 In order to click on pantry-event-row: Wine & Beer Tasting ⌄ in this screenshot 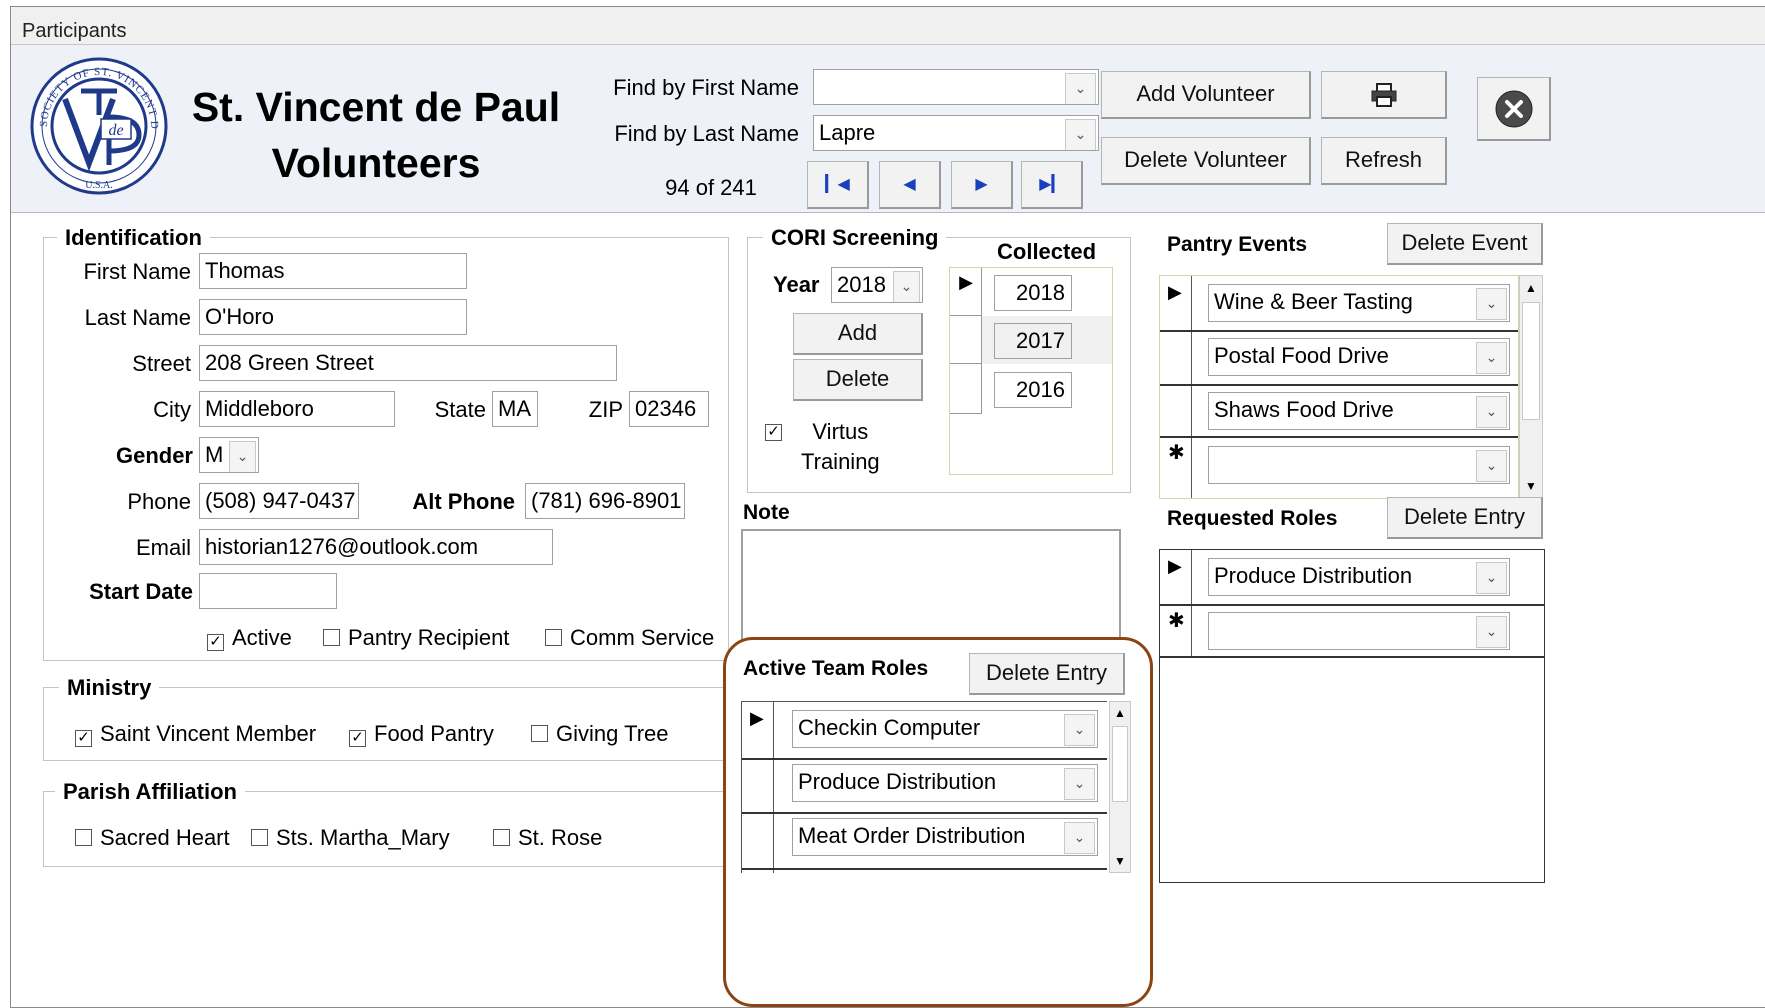, I will do `click(1359, 303)`.